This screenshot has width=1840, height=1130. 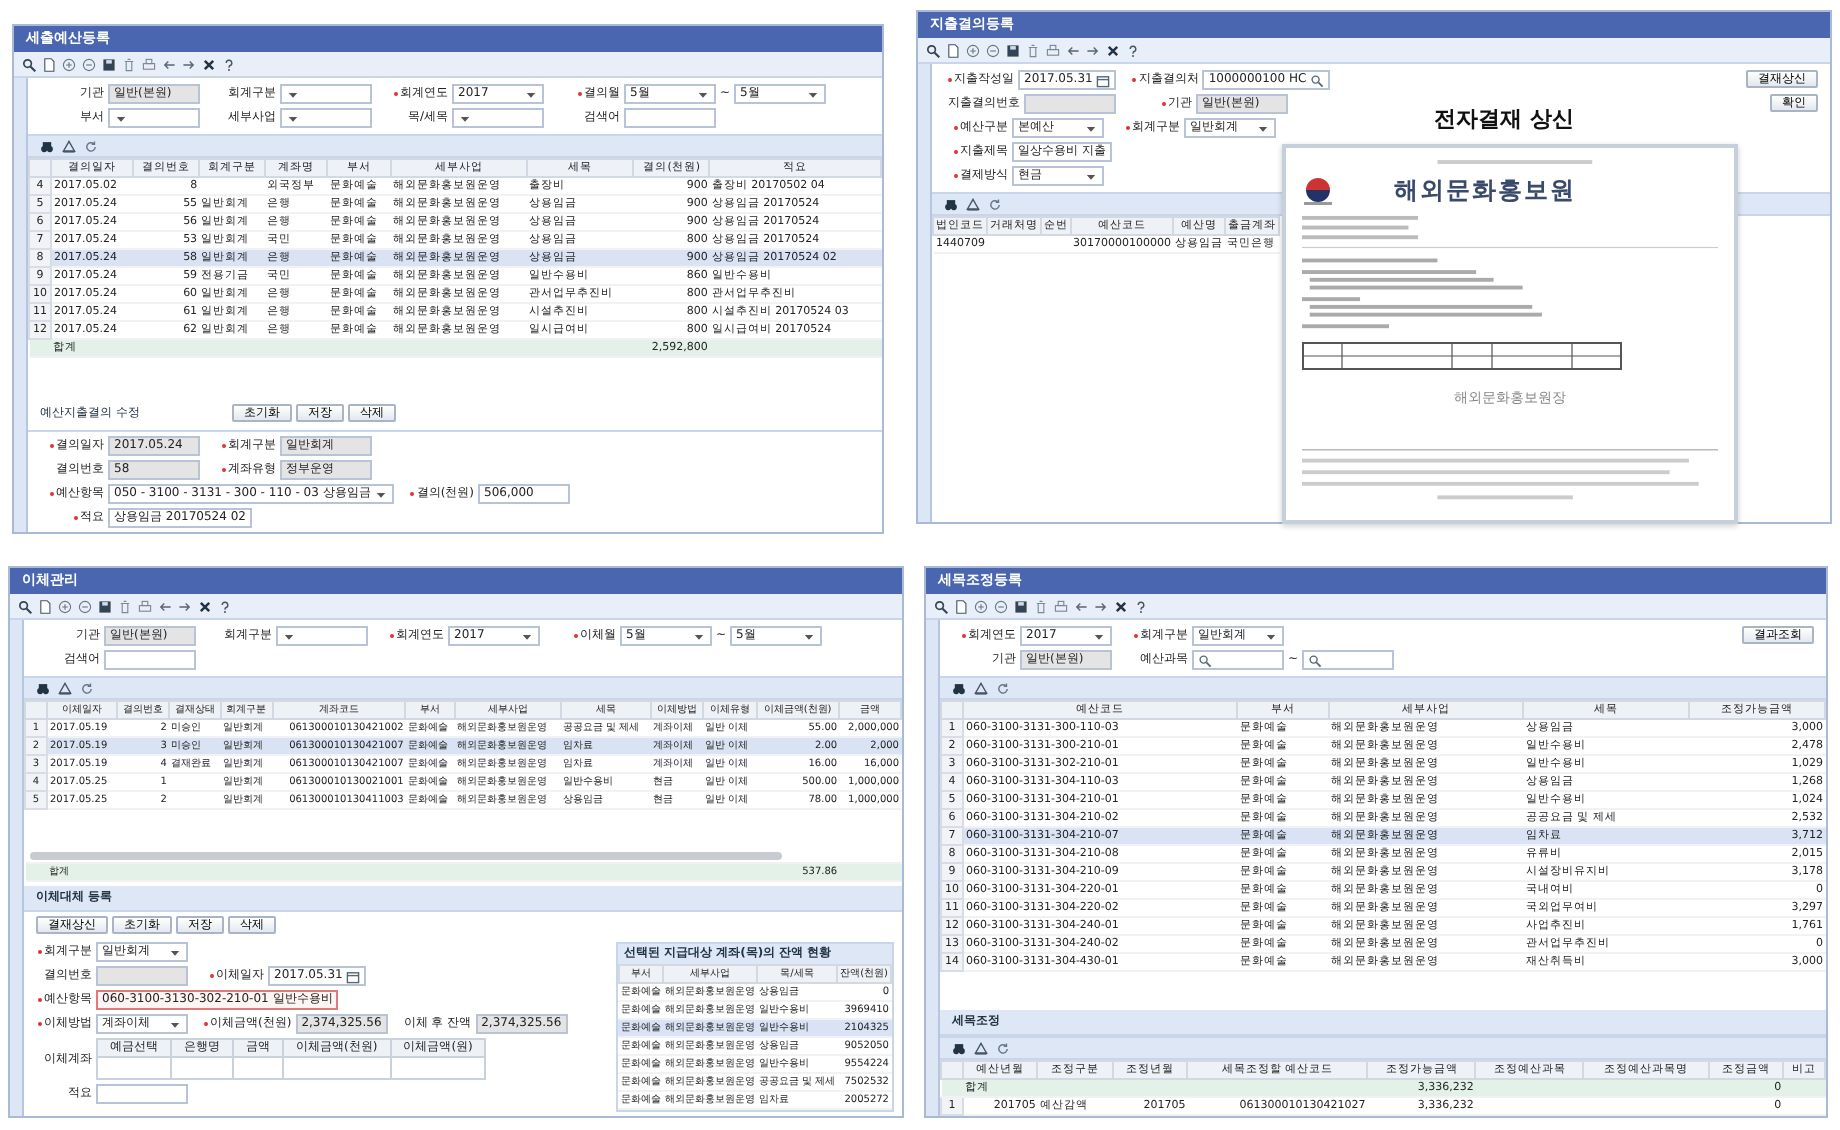 I want to click on dialog-heading: 전자결재 상신, so click(x=1504, y=120).